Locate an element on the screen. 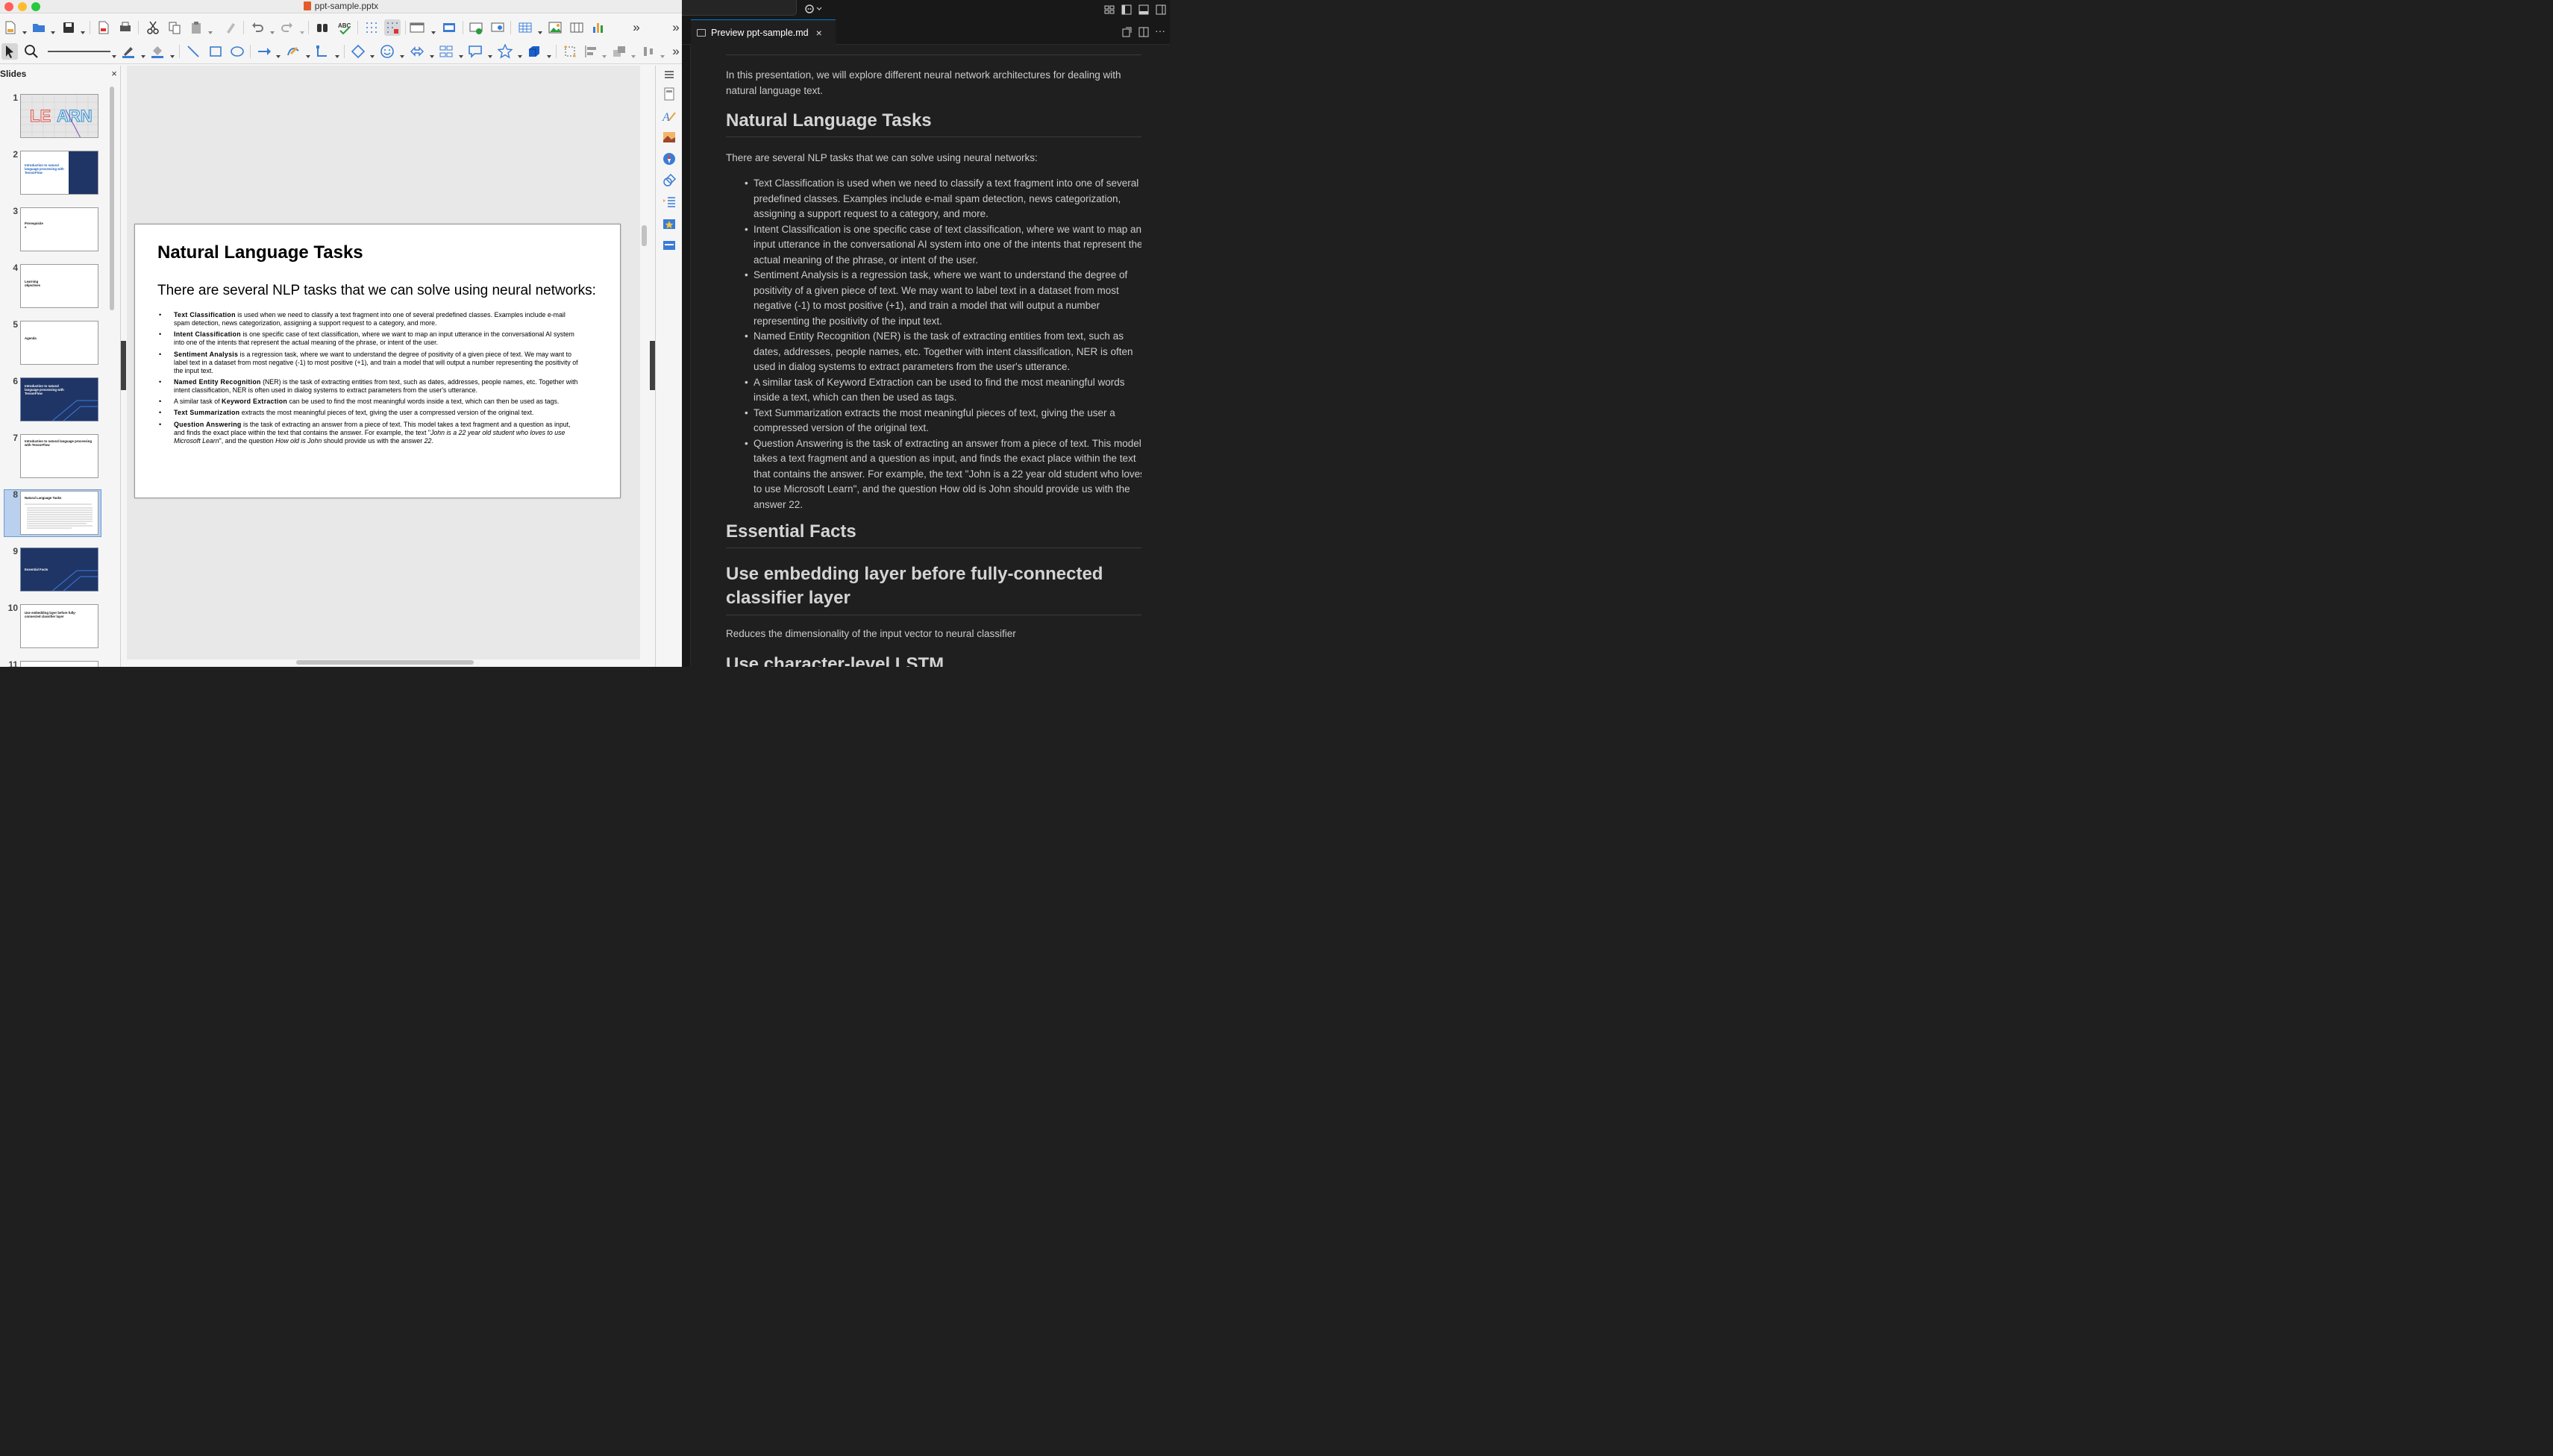 The width and height of the screenshot is (2553, 1456). line-color-icon is located at coordinates (129, 51).